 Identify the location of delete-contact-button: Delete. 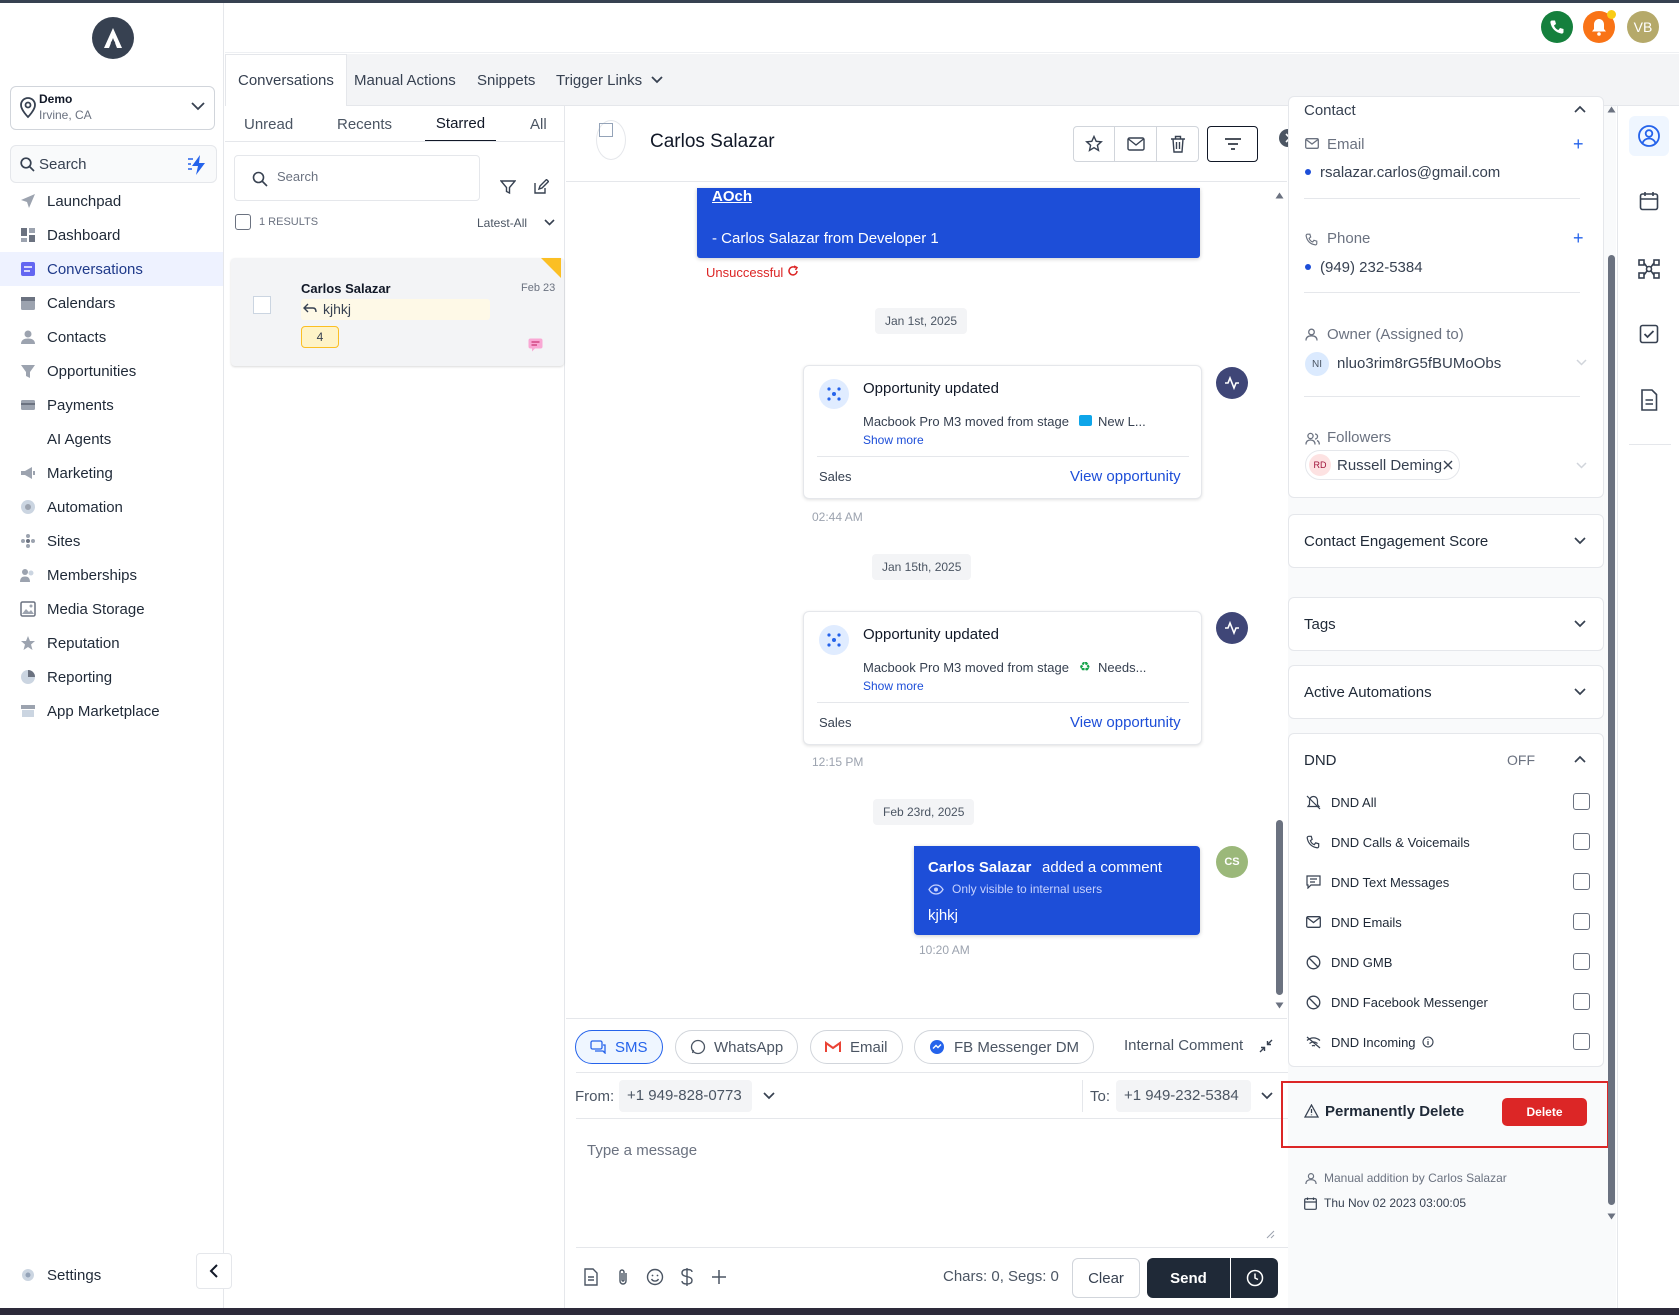
(1544, 1112).